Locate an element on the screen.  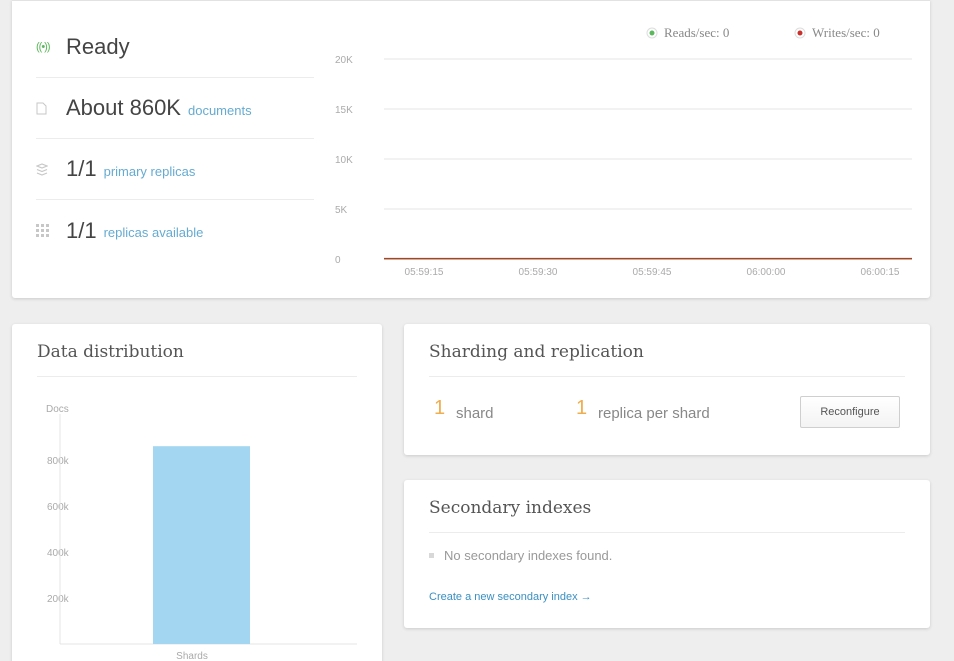
replicas-available-label: replicas available is located at coordinates (153, 232).